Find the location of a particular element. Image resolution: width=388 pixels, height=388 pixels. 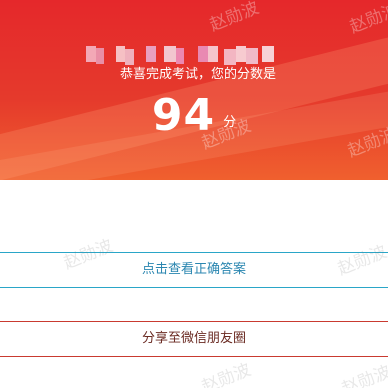

share-to-moments-button: 分享至微信朋友圈 is located at coordinates (194, 339).